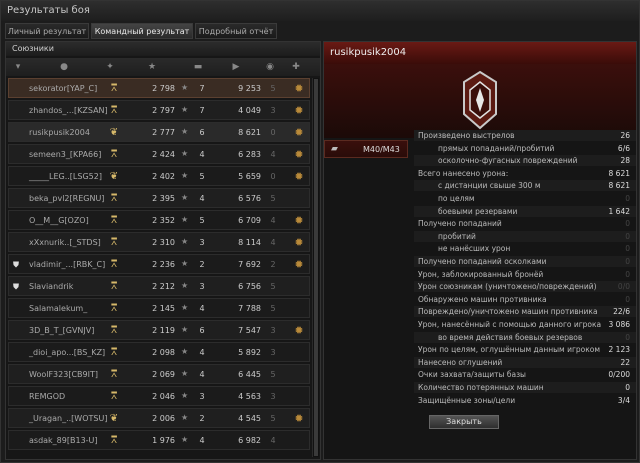 Image resolution: width=640 pixels, height=463 pixels. Describe the element at coordinates (236, 31) in the screenshot. I see `tab-detailed: Подробный отчёт` at that location.